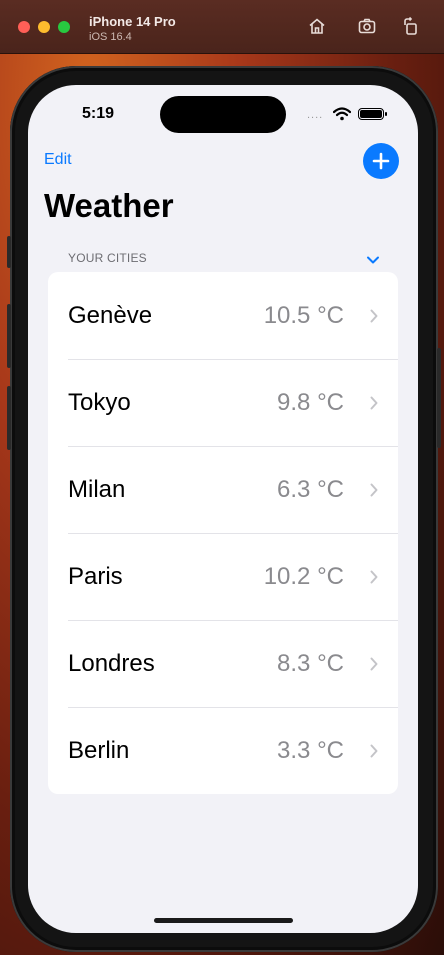 The height and width of the screenshot is (955, 444). Describe the element at coordinates (310, 663) in the screenshot. I see `city-temperature: 8.3 °C` at that location.